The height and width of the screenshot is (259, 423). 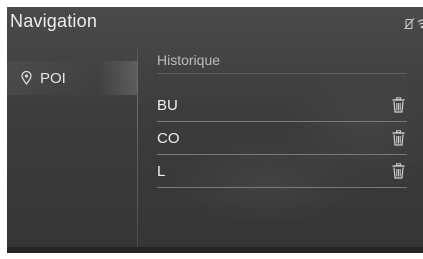 What do you see at coordinates (54, 21) in the screenshot?
I see `app-title: Navigation` at bounding box center [54, 21].